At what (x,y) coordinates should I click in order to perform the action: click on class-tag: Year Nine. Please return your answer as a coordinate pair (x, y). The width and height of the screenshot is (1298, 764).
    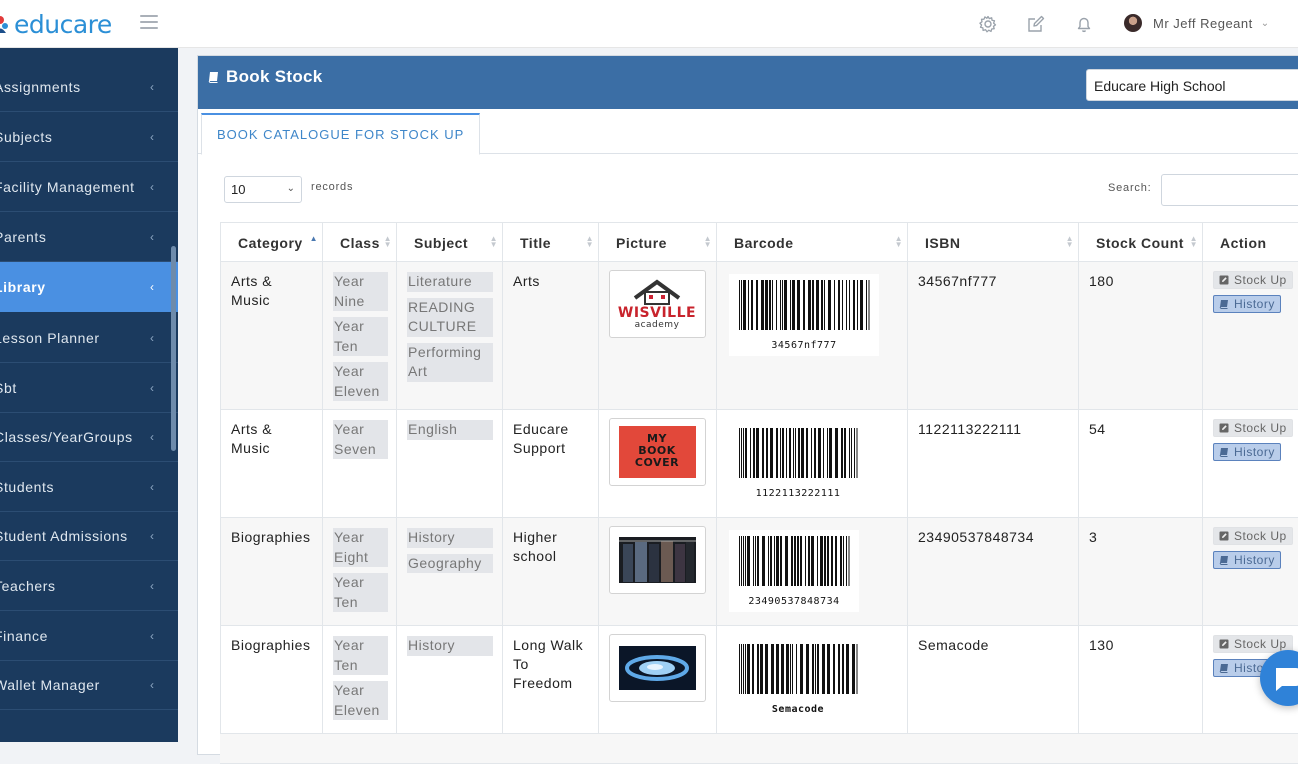
    Looking at the image, I should click on (360, 291).